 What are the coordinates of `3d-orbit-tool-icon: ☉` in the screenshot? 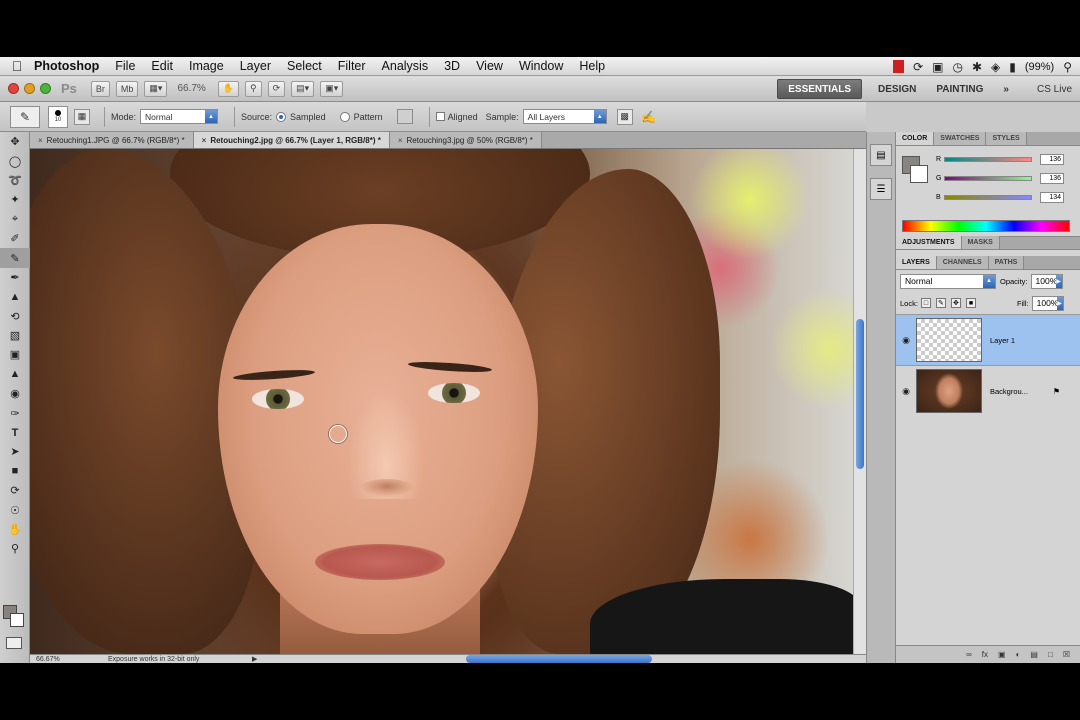 It's located at (15, 509).